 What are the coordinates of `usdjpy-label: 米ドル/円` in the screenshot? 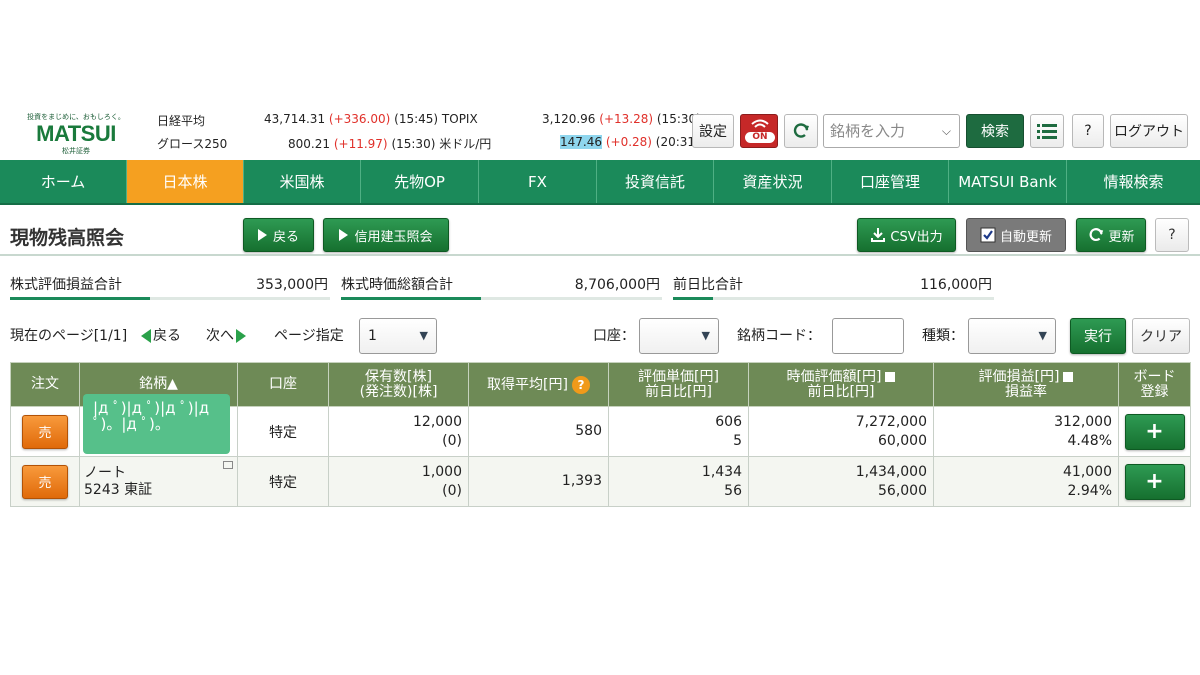 It's located at (465, 144).